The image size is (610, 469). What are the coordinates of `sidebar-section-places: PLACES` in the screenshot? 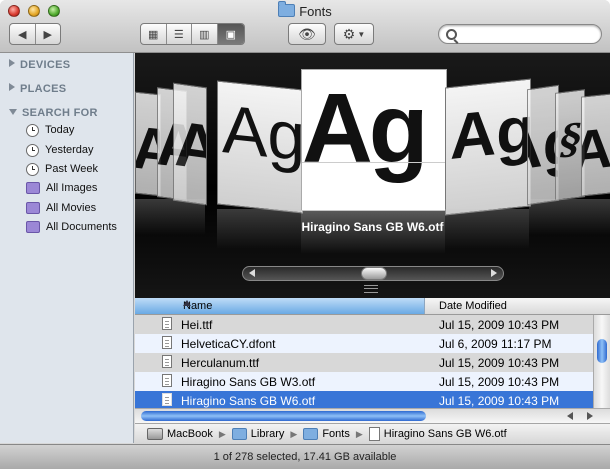 It's located at (37, 89).